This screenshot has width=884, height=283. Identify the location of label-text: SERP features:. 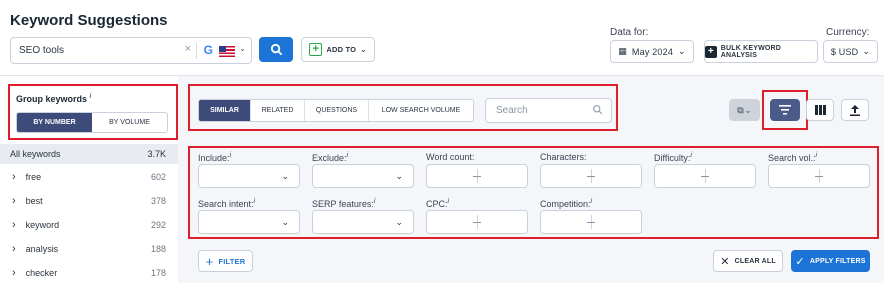
(343, 204).